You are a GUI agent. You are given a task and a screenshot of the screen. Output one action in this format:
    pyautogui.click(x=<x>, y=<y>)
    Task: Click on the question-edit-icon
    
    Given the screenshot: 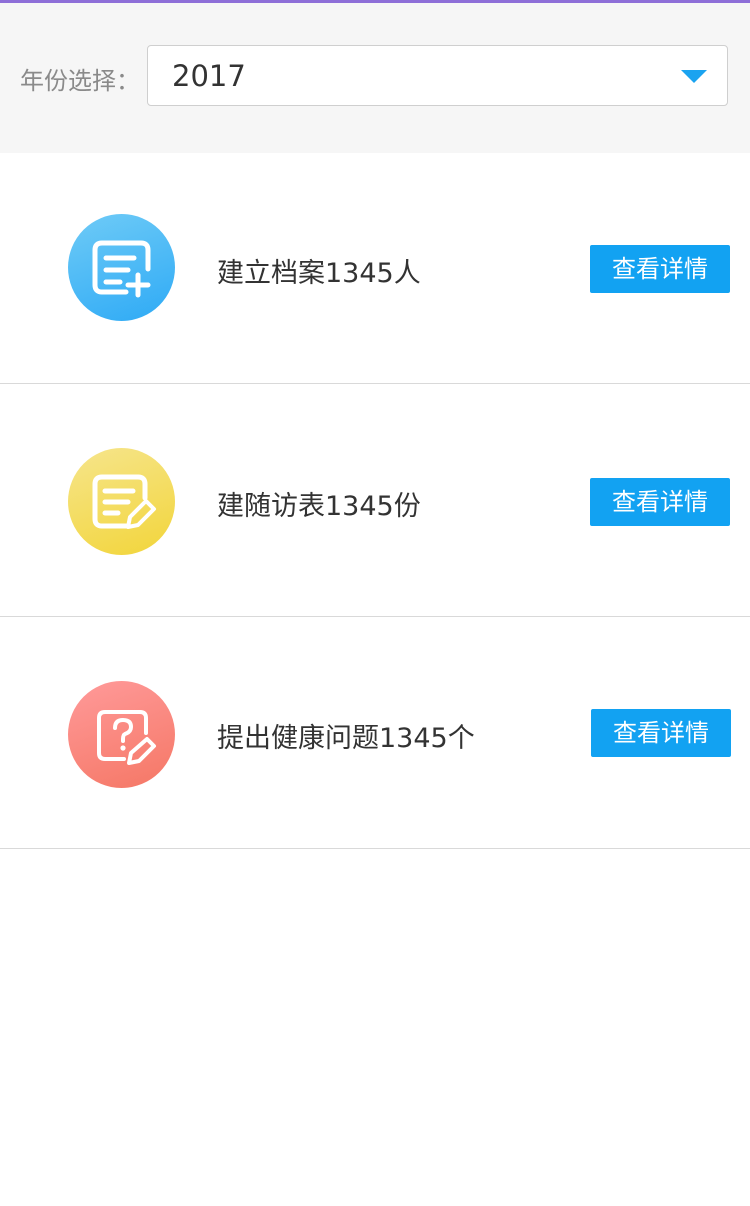 What is the action you would take?
    pyautogui.click(x=121, y=734)
    